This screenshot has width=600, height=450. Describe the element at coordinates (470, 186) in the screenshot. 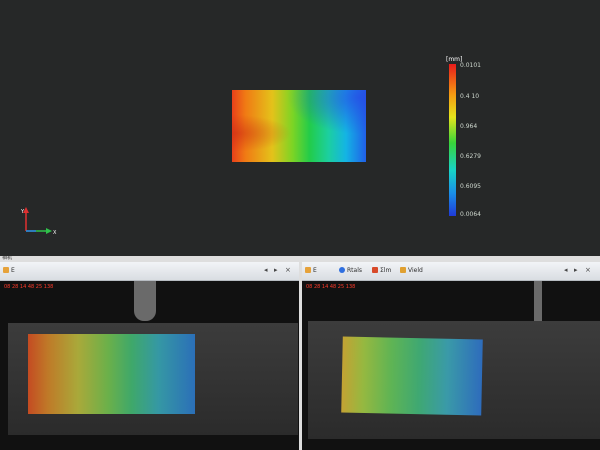

I see `colorbar-tick: 0.6095` at that location.